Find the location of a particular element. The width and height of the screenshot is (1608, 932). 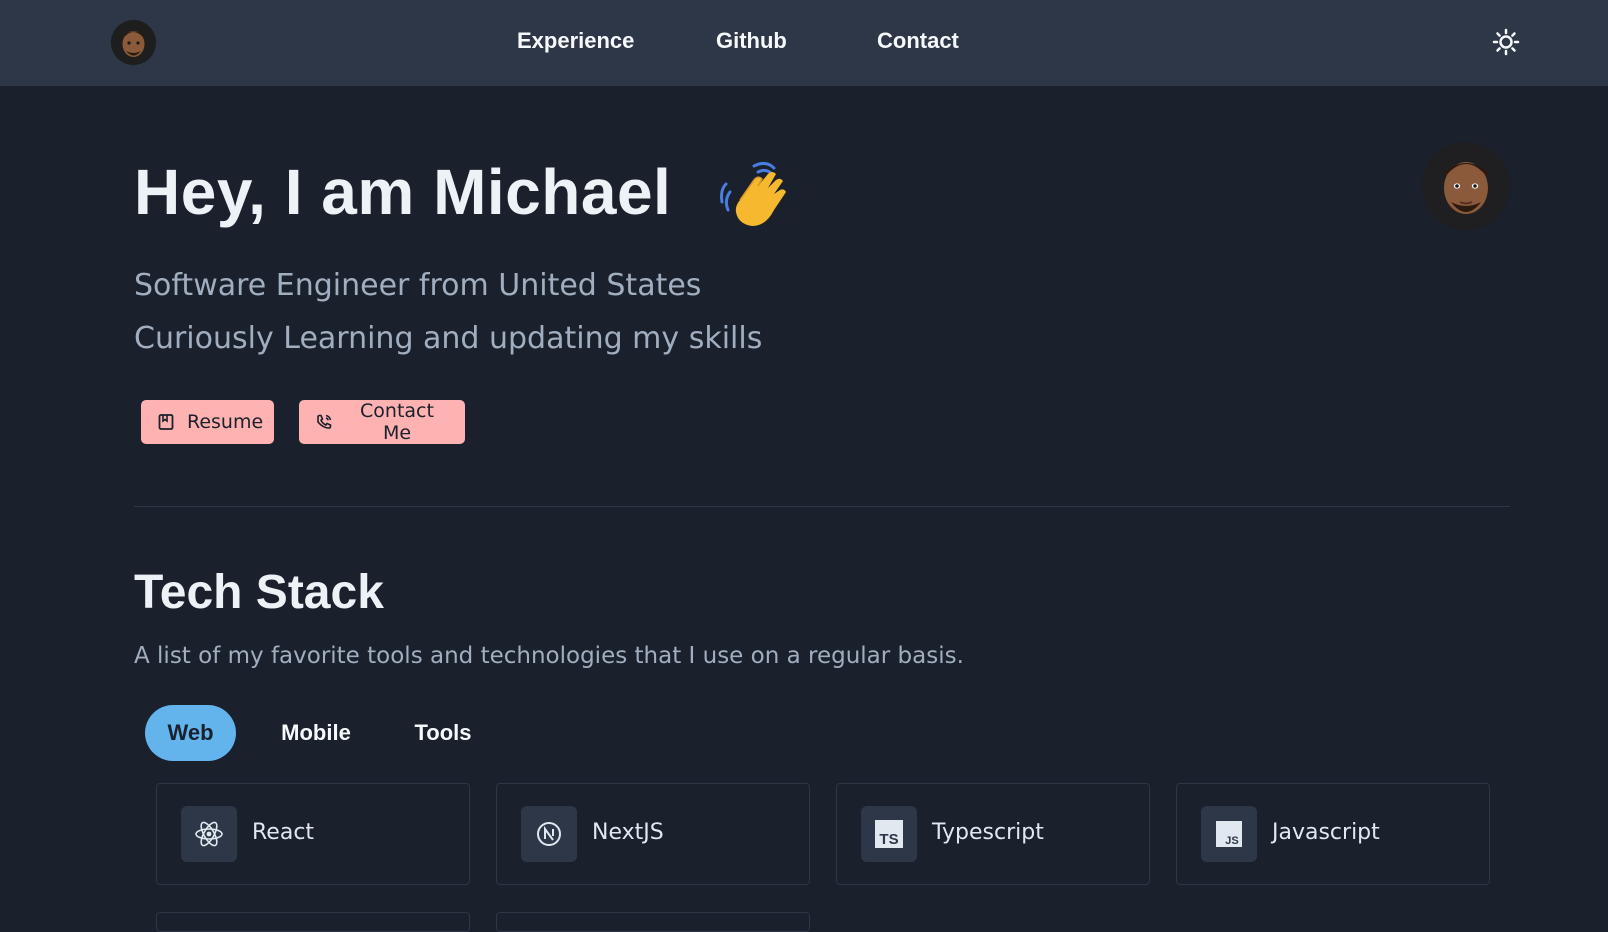

tech-card-label: NextJS is located at coordinates (628, 832).